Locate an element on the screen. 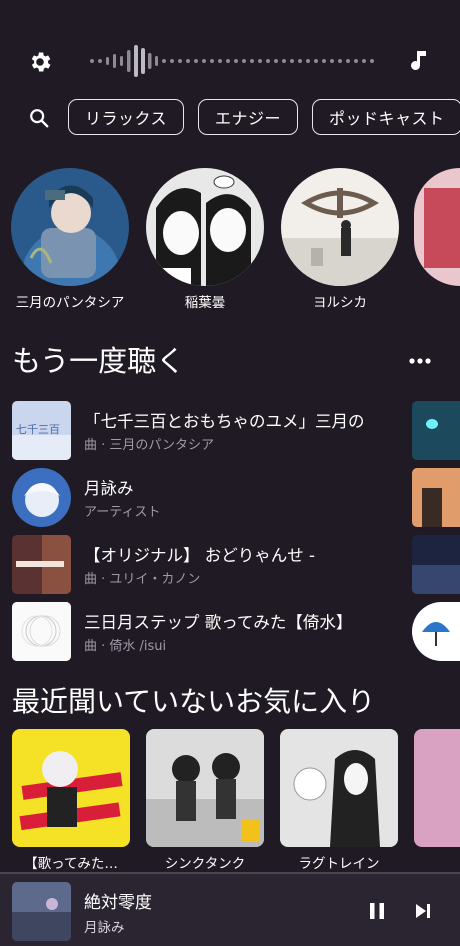  artist-card-partial is located at coordinates (437, 227).